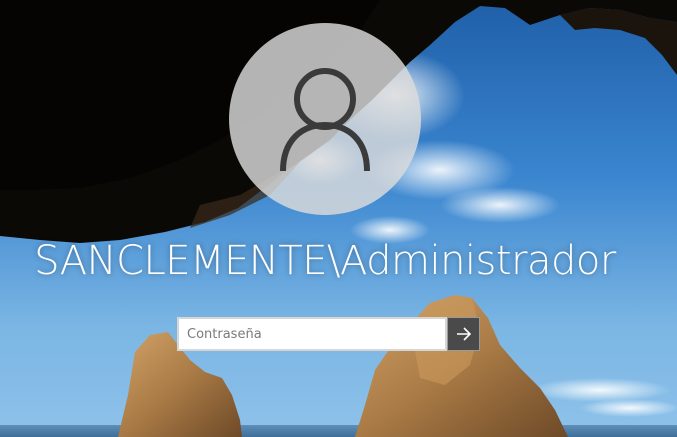 This screenshot has width=677, height=437. I want to click on user-avatar, so click(325, 119).